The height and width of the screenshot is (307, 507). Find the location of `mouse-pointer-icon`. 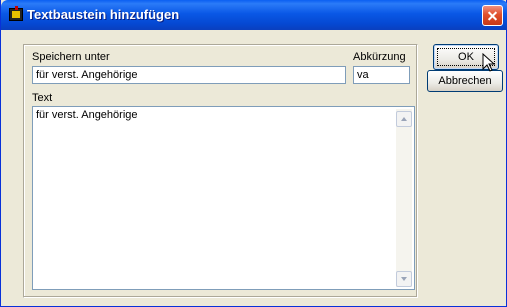

mouse-pointer-icon is located at coordinates (489, 62).